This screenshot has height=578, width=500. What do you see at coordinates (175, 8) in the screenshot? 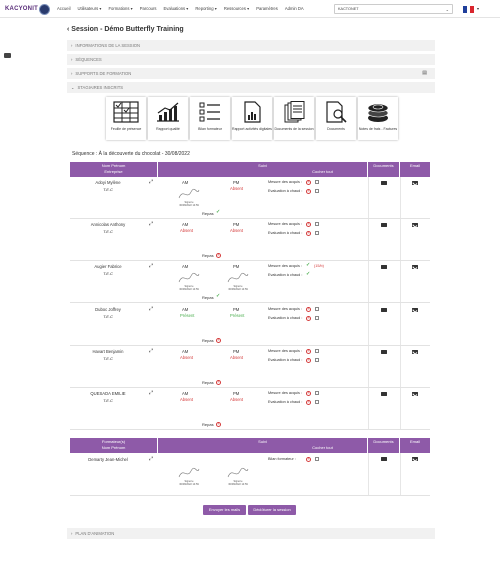
I see `nav-evaluations: Evaluations ▾` at bounding box center [175, 8].